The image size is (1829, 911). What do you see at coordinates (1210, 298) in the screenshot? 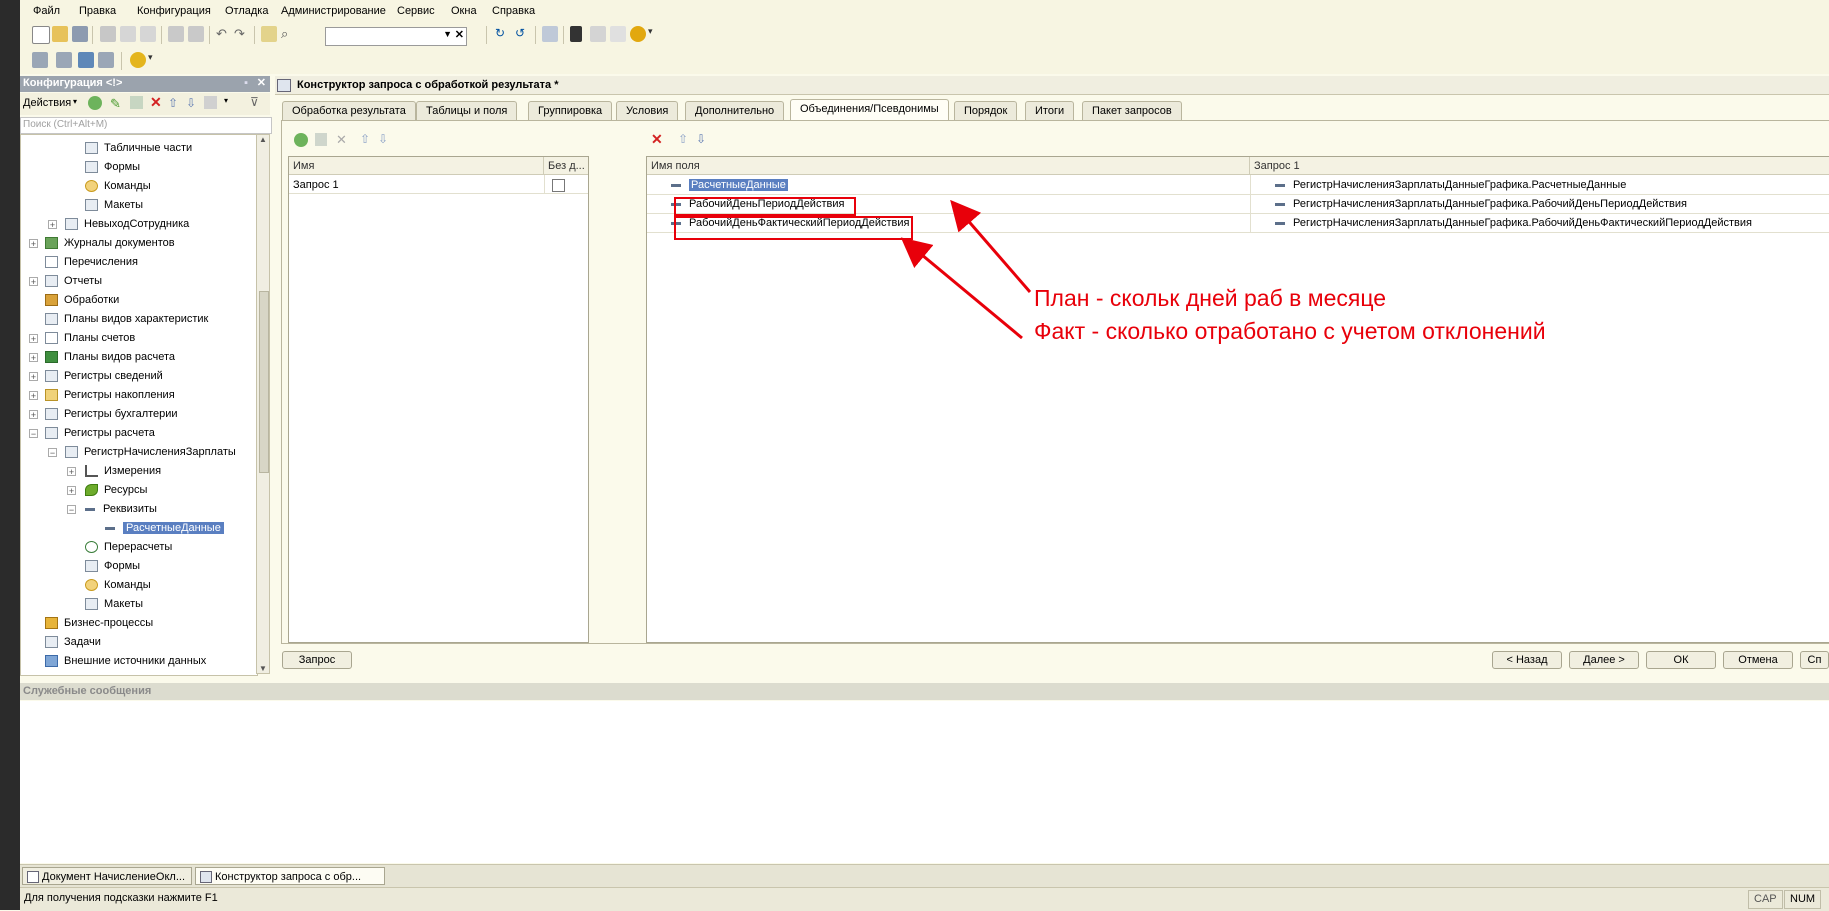
I see `annotation-line-1: План - скольк дней раб в месяце` at bounding box center [1210, 298].